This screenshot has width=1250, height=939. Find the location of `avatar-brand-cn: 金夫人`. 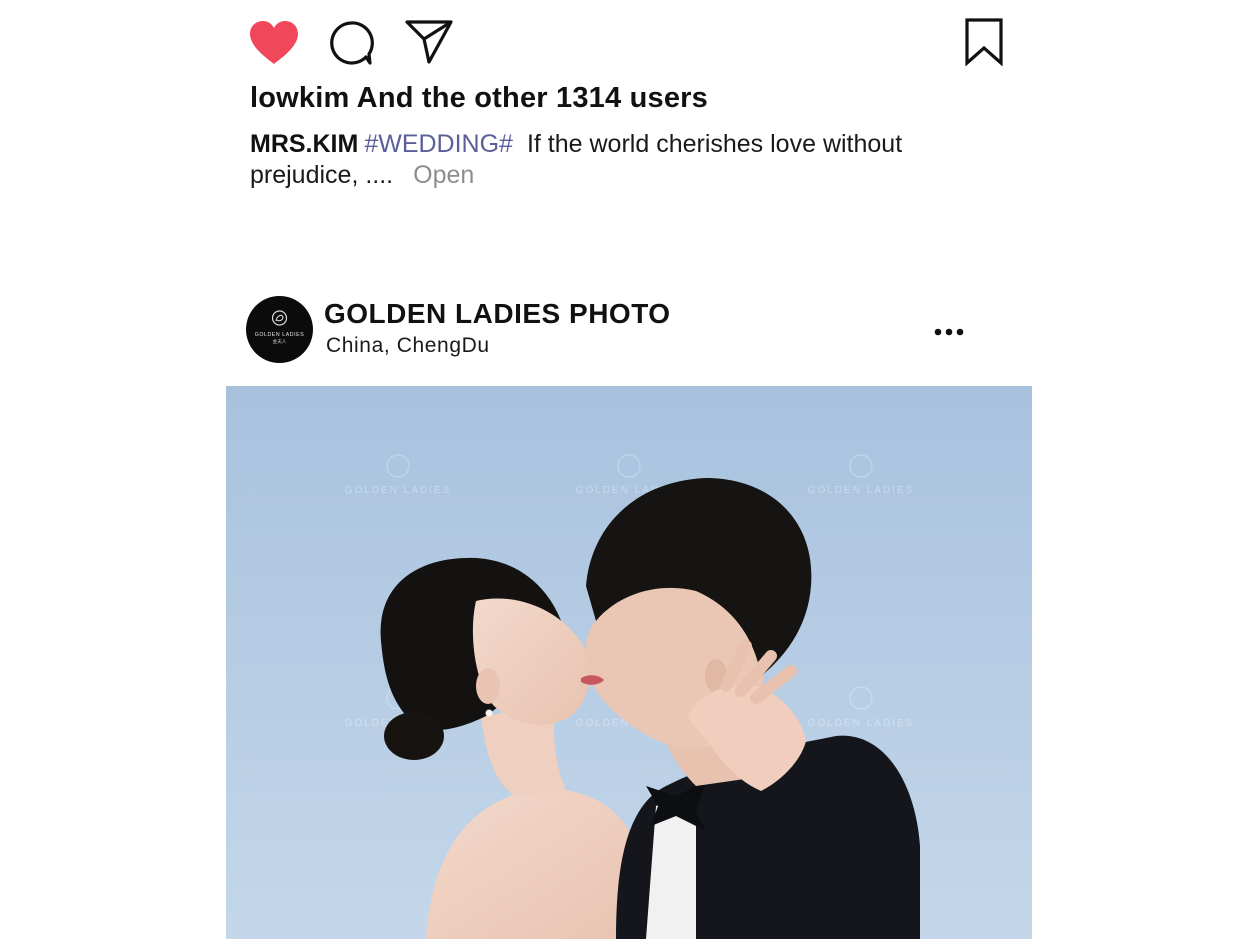

avatar-brand-cn: 金夫人 is located at coordinates (280, 341).